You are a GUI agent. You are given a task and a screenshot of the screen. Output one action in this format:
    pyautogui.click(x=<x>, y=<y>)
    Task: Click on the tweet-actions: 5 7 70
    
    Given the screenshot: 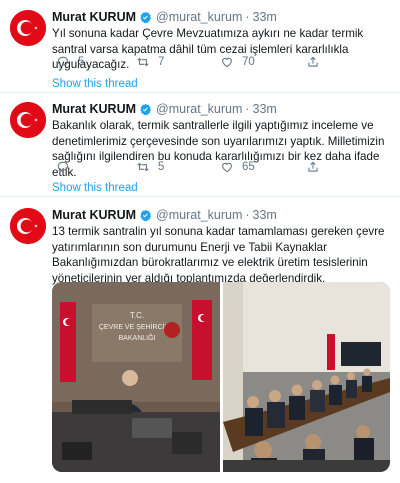 What is the action you would take?
    pyautogui.click(x=202, y=63)
    